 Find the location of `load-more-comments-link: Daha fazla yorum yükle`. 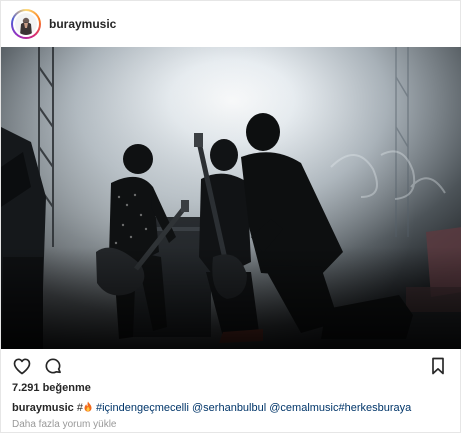

load-more-comments-link: Daha fazla yorum yükle is located at coordinates (64, 424).